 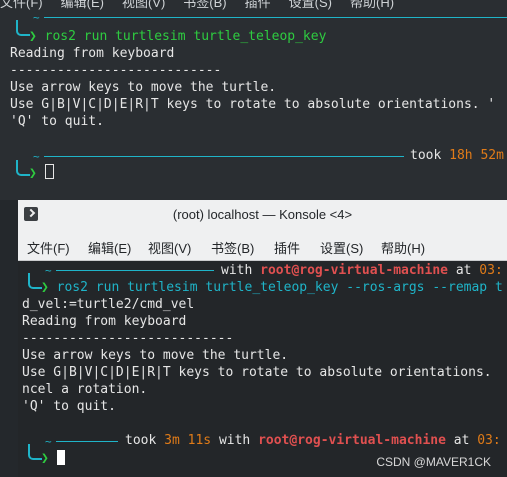 I want to click on command-continuation: d_vel:=turtle2/cmd_vel, so click(x=108, y=304).